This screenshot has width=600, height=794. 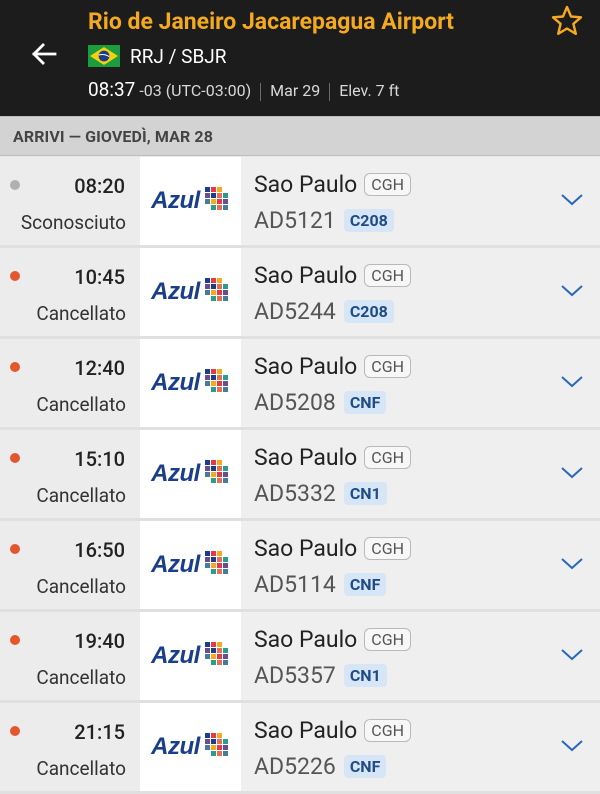 What do you see at coordinates (99, 732) in the screenshot?
I see `arrival-time: 21:15` at bounding box center [99, 732].